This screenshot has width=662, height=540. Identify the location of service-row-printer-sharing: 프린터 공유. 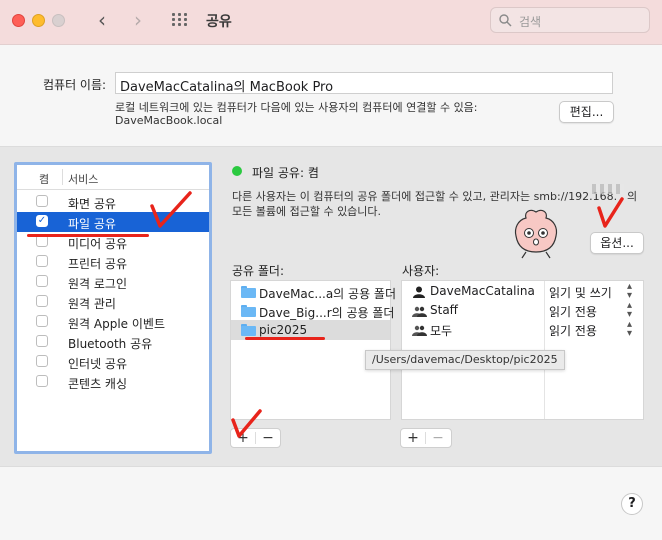
(113, 262).